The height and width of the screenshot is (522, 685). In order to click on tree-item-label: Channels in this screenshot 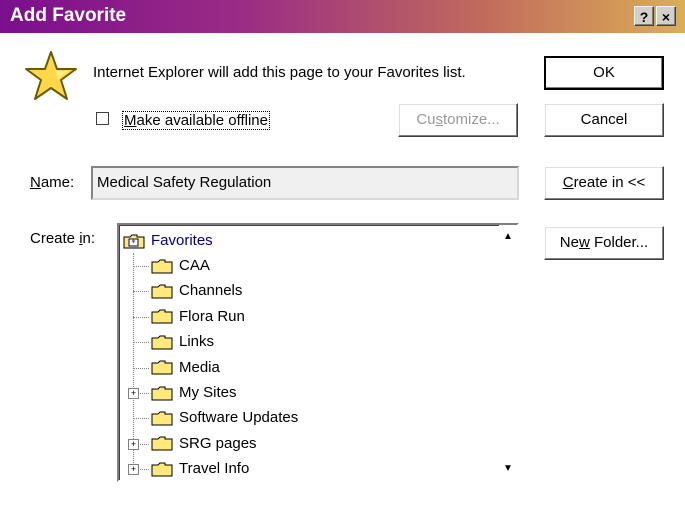, I will do `click(211, 291)`.